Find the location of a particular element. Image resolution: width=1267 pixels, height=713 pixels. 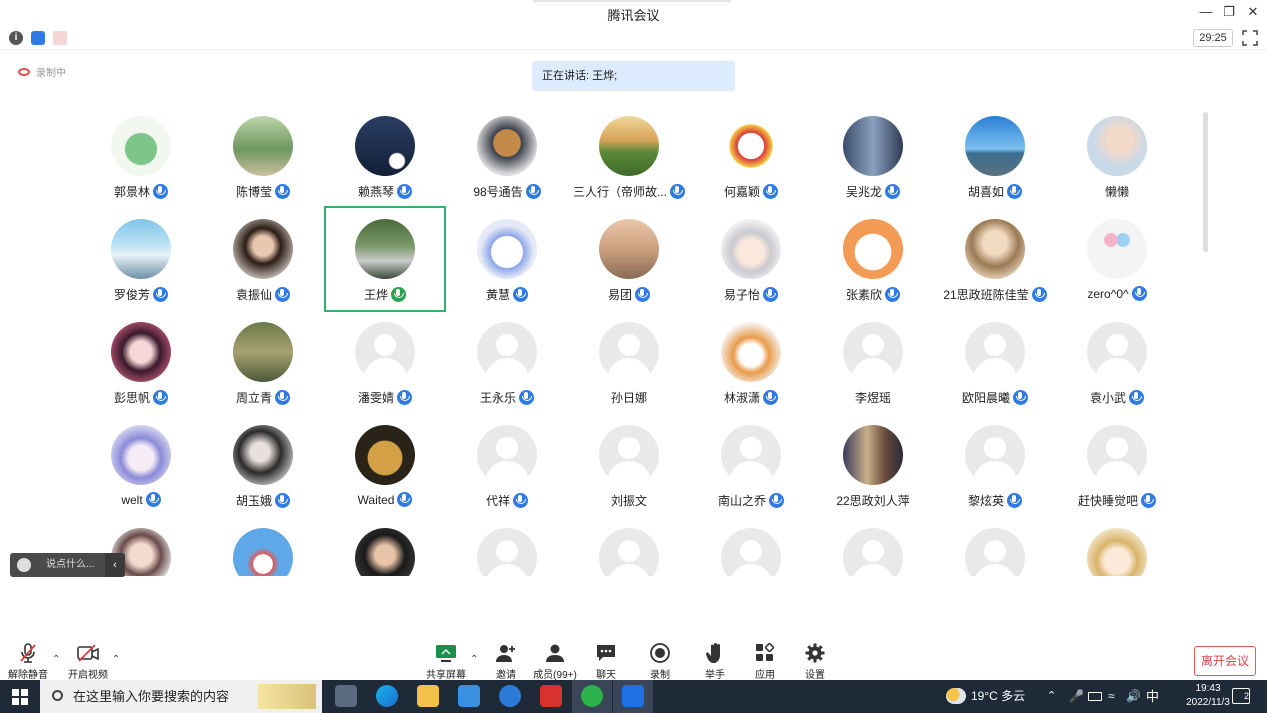

participant-tile: 易团 is located at coordinates (629, 266).